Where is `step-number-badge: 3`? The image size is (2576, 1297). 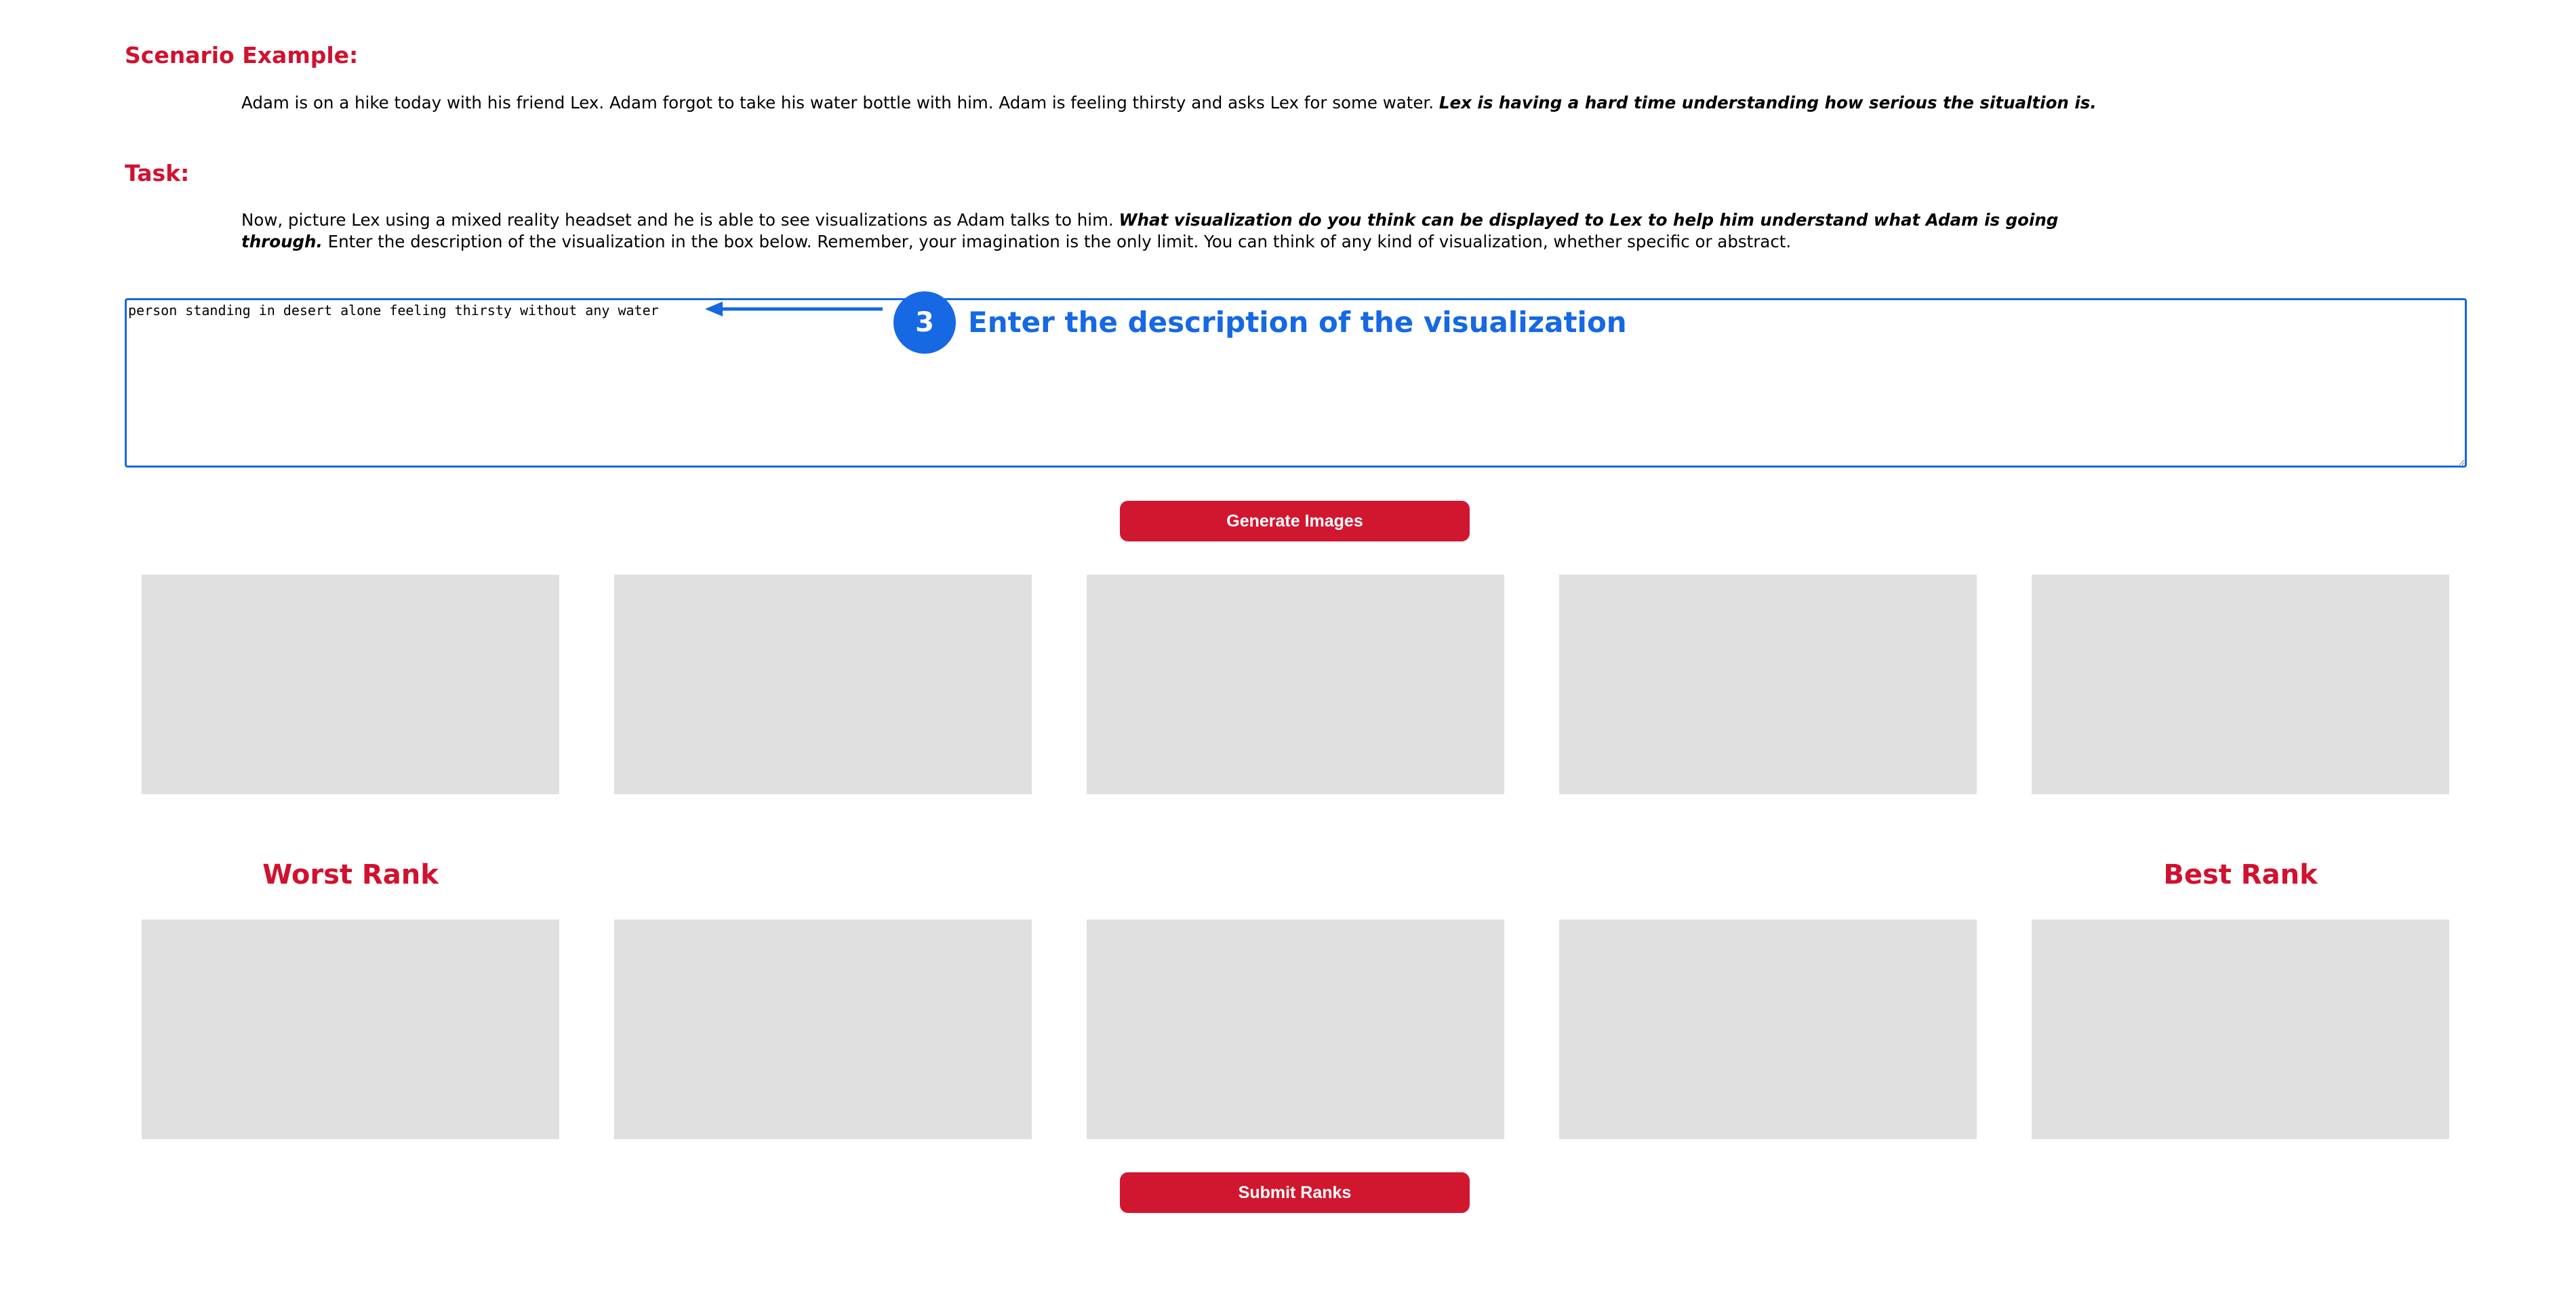 step-number-badge: 3 is located at coordinates (924, 322).